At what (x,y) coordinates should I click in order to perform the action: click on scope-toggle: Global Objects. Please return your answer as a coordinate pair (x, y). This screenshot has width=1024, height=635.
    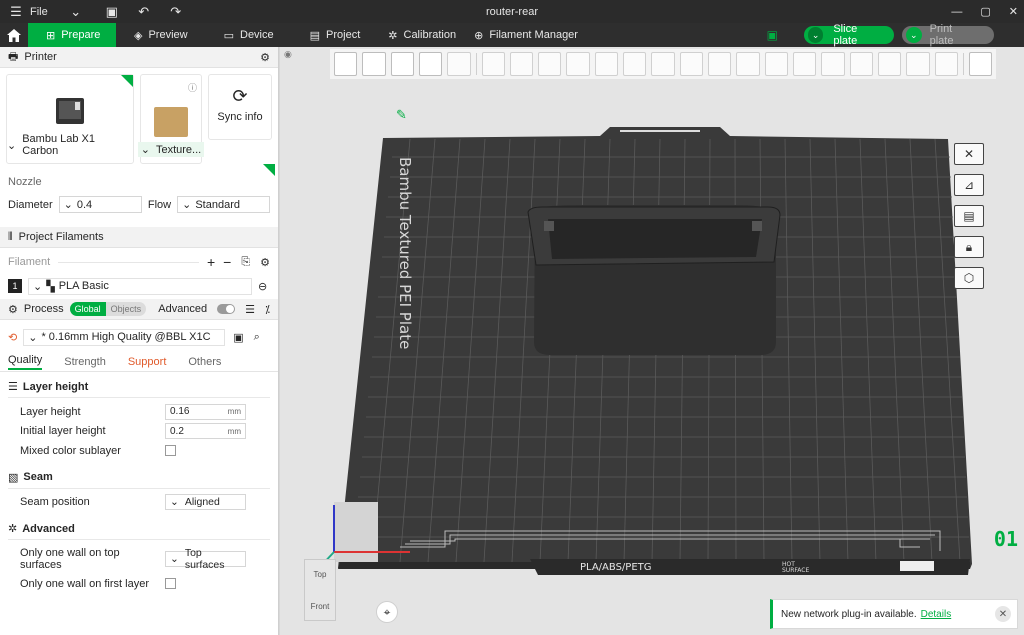
    Looking at the image, I should click on (108, 309).